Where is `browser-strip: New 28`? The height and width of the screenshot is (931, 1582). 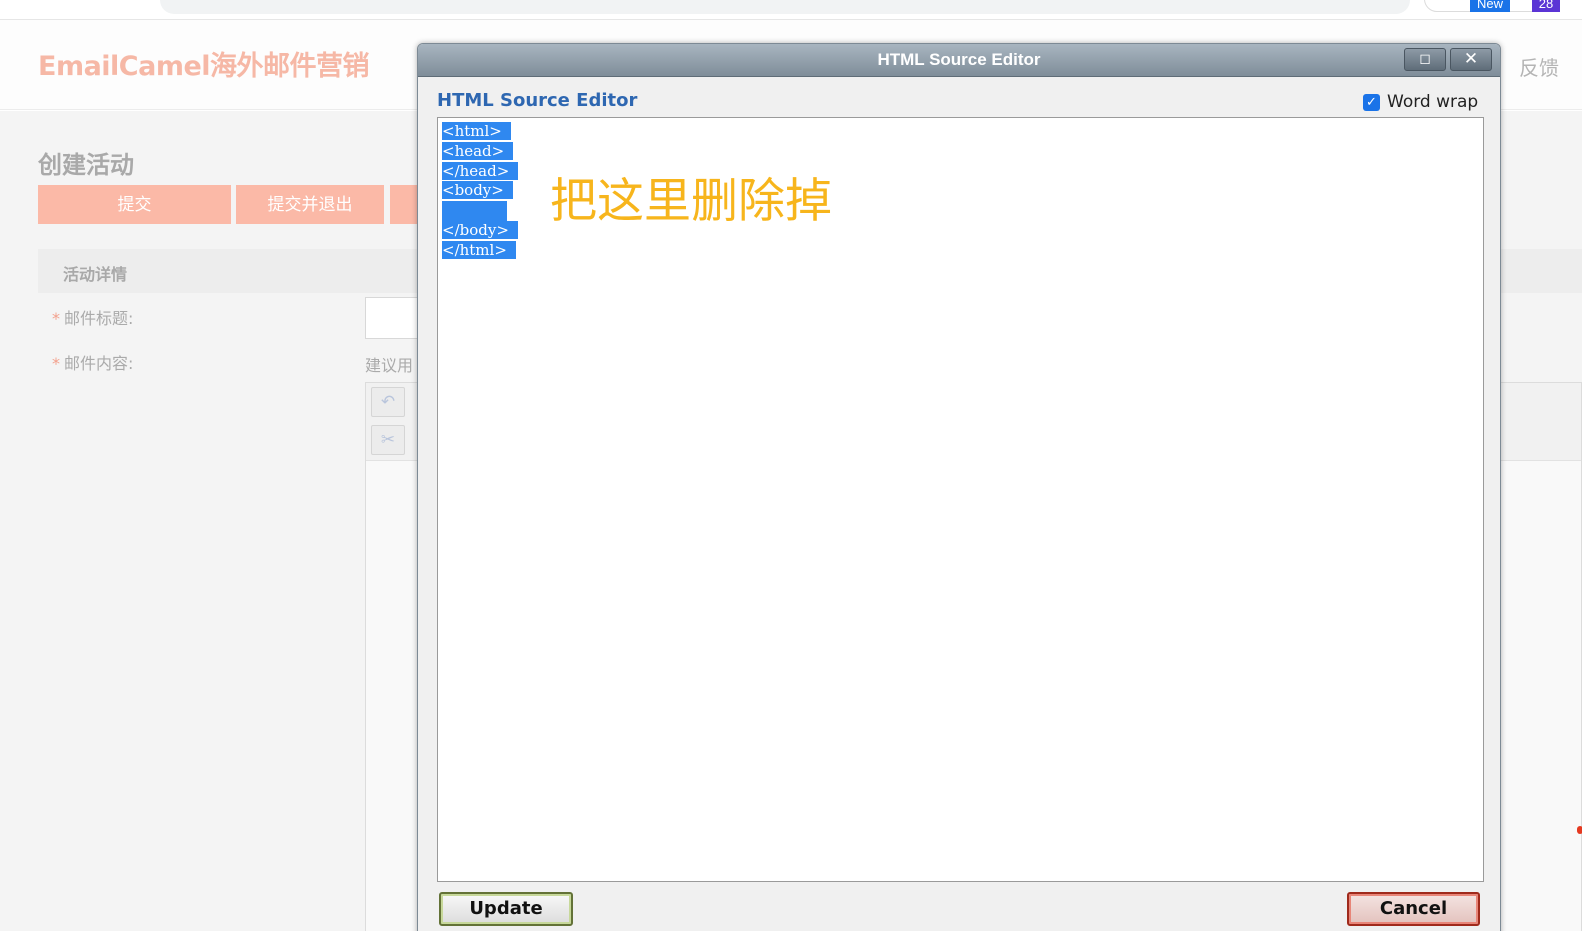 browser-strip: New 28 is located at coordinates (791, 10).